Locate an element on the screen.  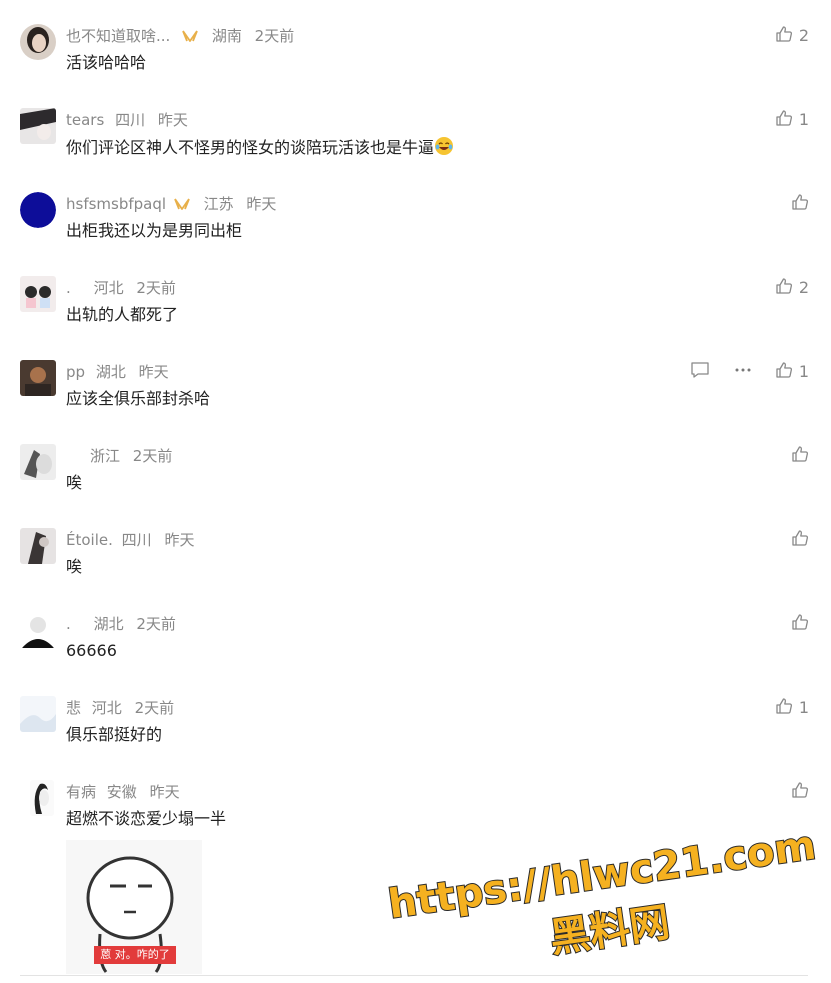
username: 悲 is located at coordinates (73, 708).